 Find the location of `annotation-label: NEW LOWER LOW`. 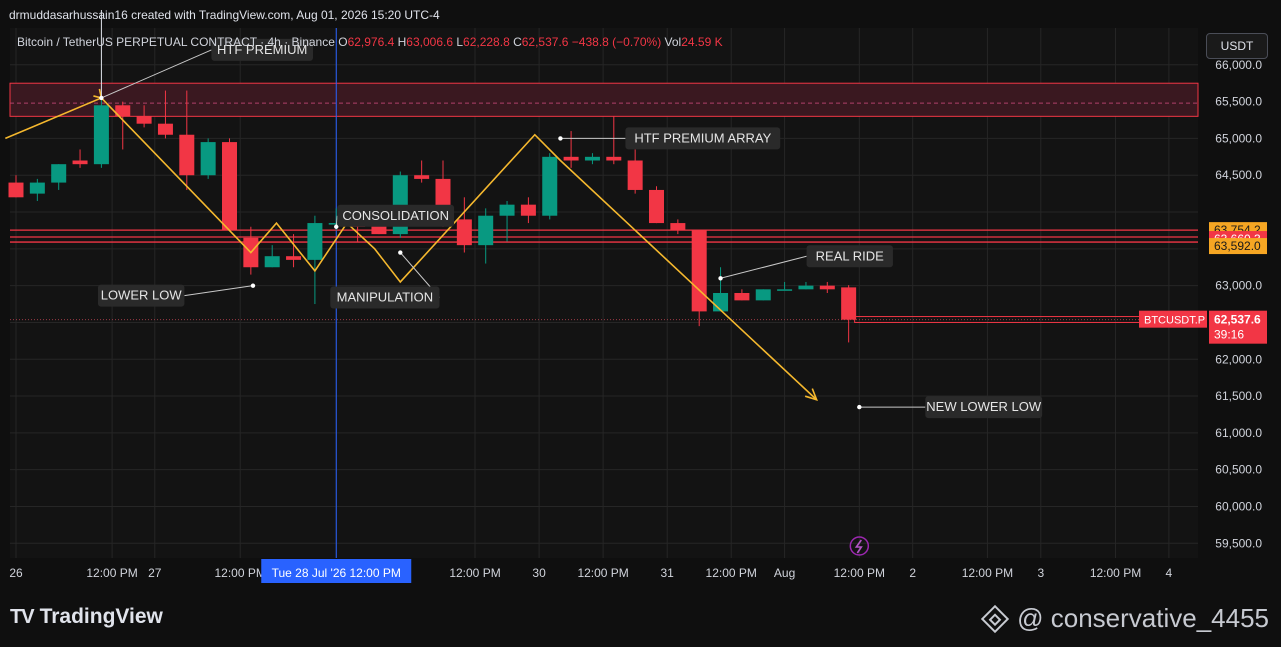

annotation-label: NEW LOWER LOW is located at coordinates (984, 406).